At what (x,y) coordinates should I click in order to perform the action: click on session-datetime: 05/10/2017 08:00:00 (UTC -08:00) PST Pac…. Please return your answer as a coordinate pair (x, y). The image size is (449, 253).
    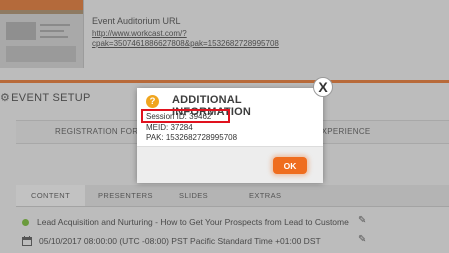
    Looking at the image, I should click on (180, 241).